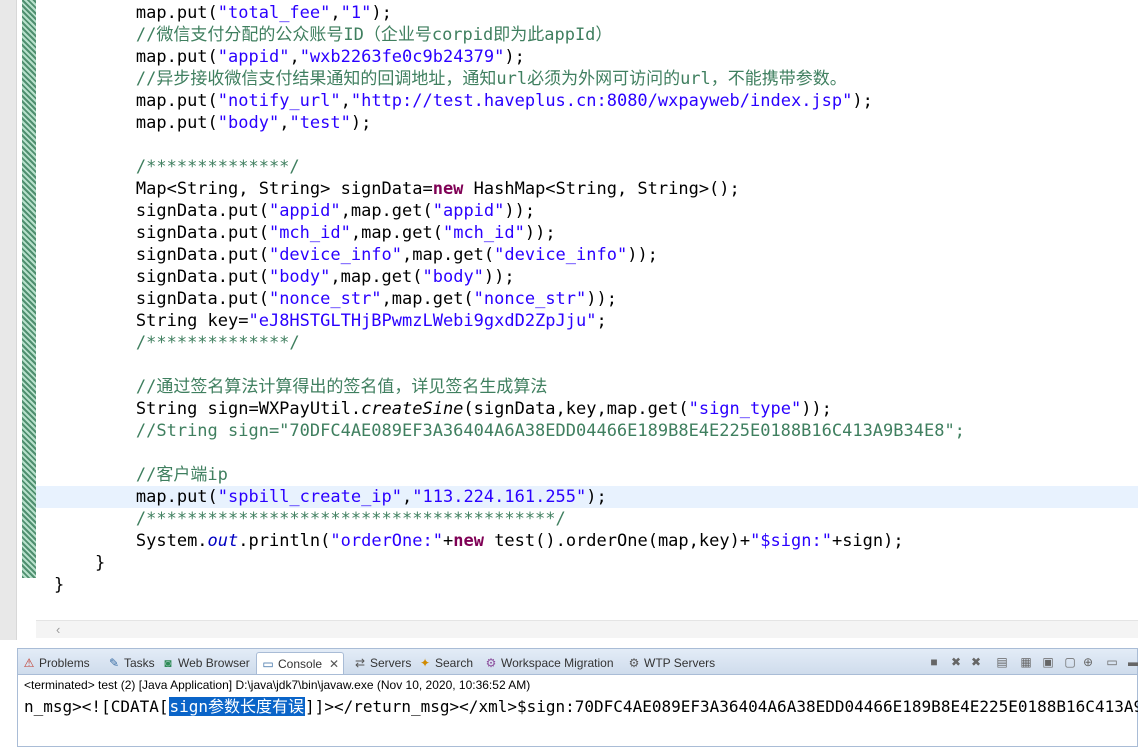  I want to click on code-line: signData.put("appid",map.get("appid"));, so click(587, 211).